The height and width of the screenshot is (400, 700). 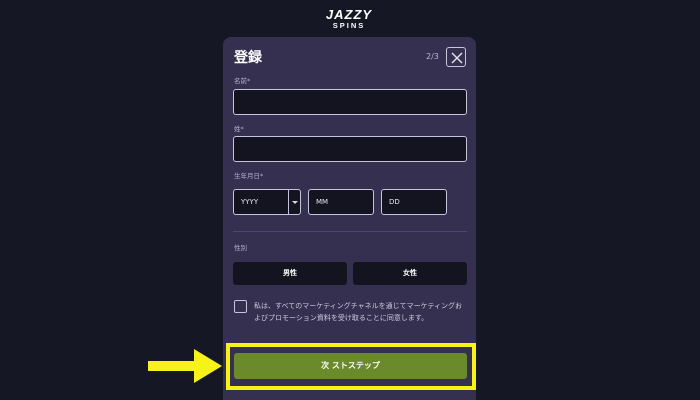 What do you see at coordinates (349, 25) in the screenshot?
I see `brand-logo-line2: SPINS` at bounding box center [349, 25].